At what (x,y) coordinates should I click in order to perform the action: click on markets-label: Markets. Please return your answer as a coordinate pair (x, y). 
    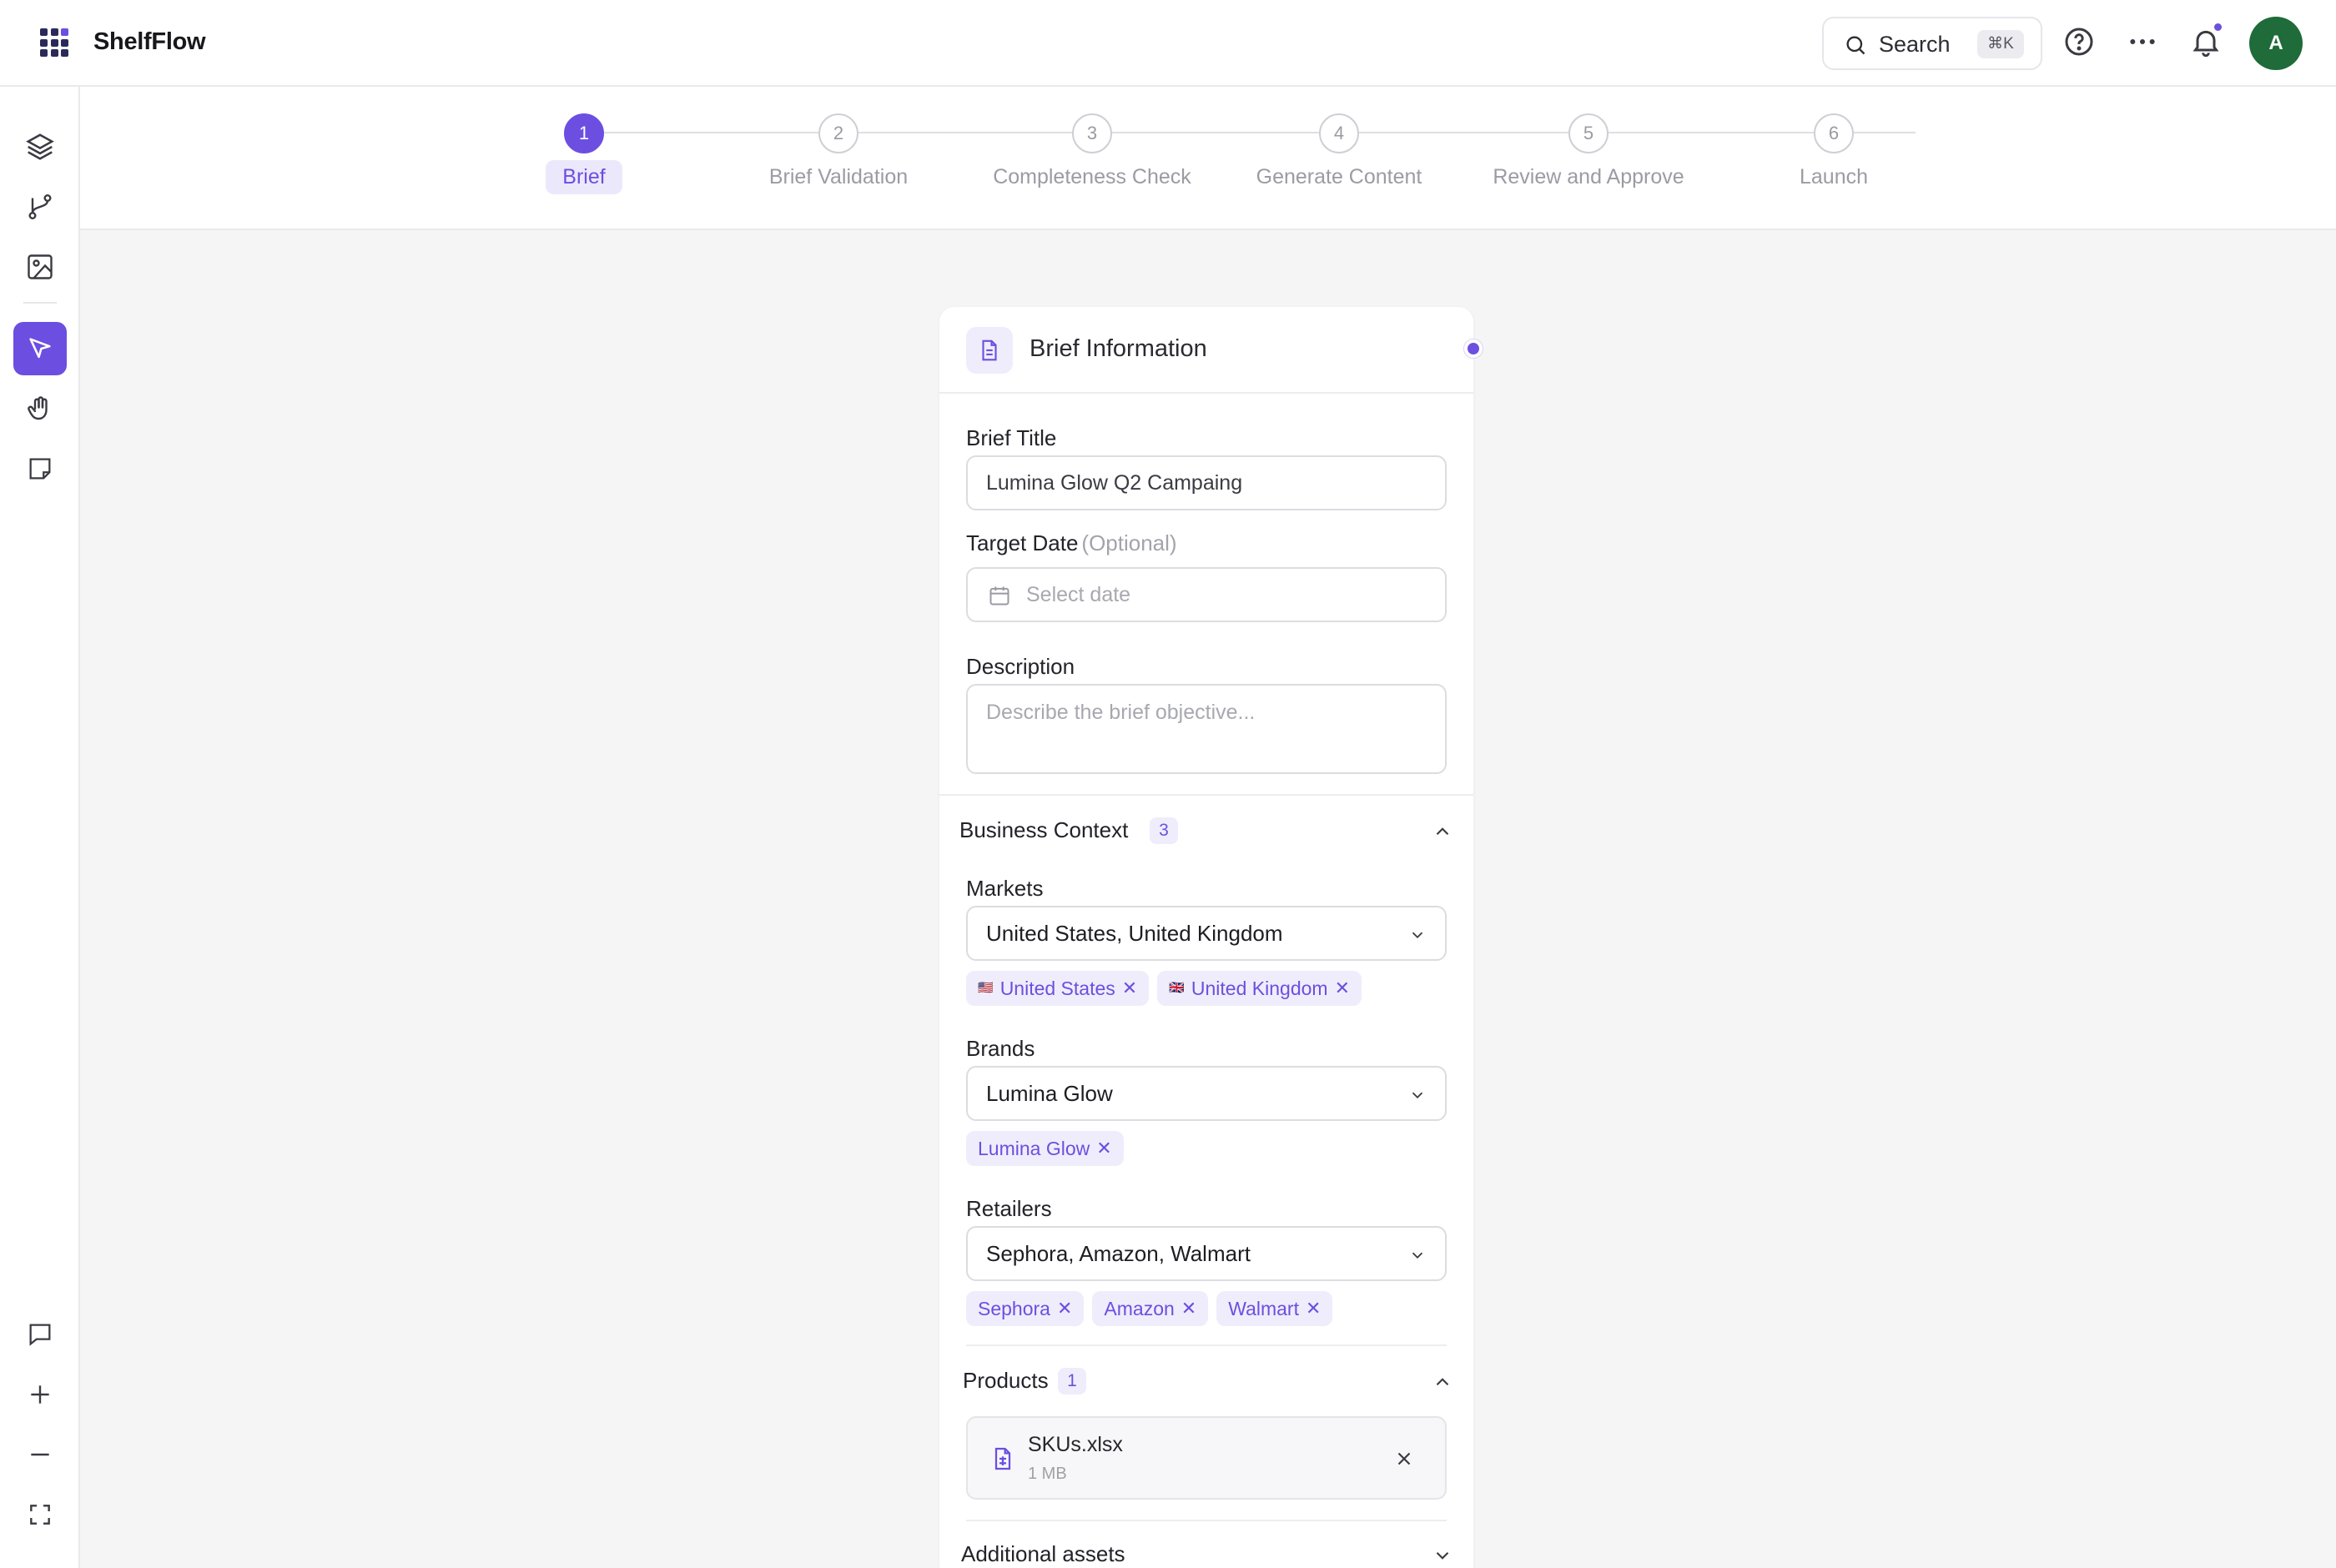
    Looking at the image, I should click on (1005, 888).